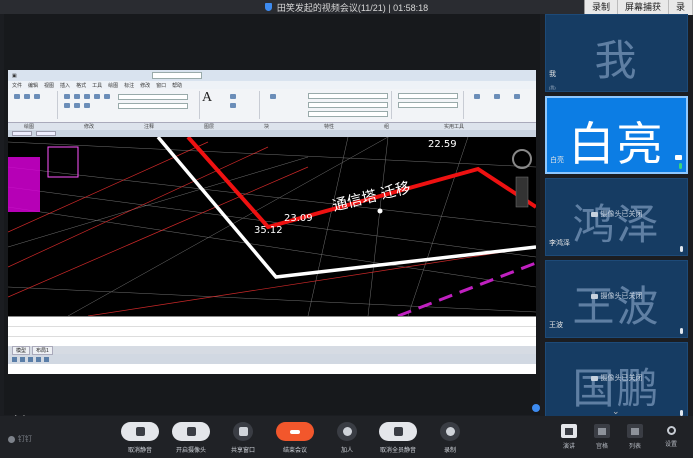 Image resolution: width=693 pixels, height=458 pixels. I want to click on cad-menu-item: 插入, so click(65, 85).